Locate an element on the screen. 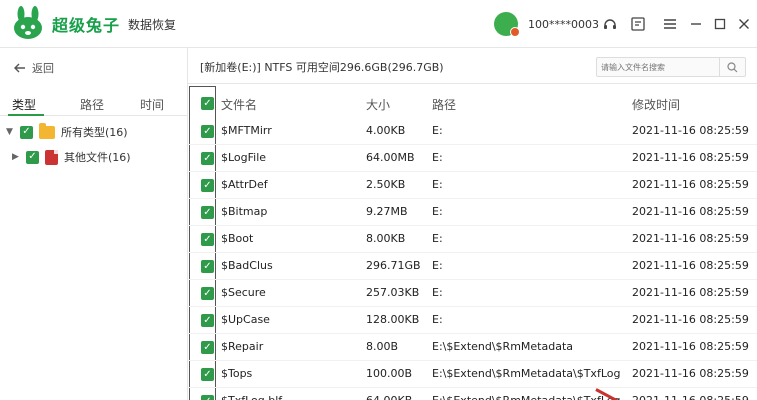 The height and width of the screenshot is (400, 757). back-button: 返回 is located at coordinates (34, 68).